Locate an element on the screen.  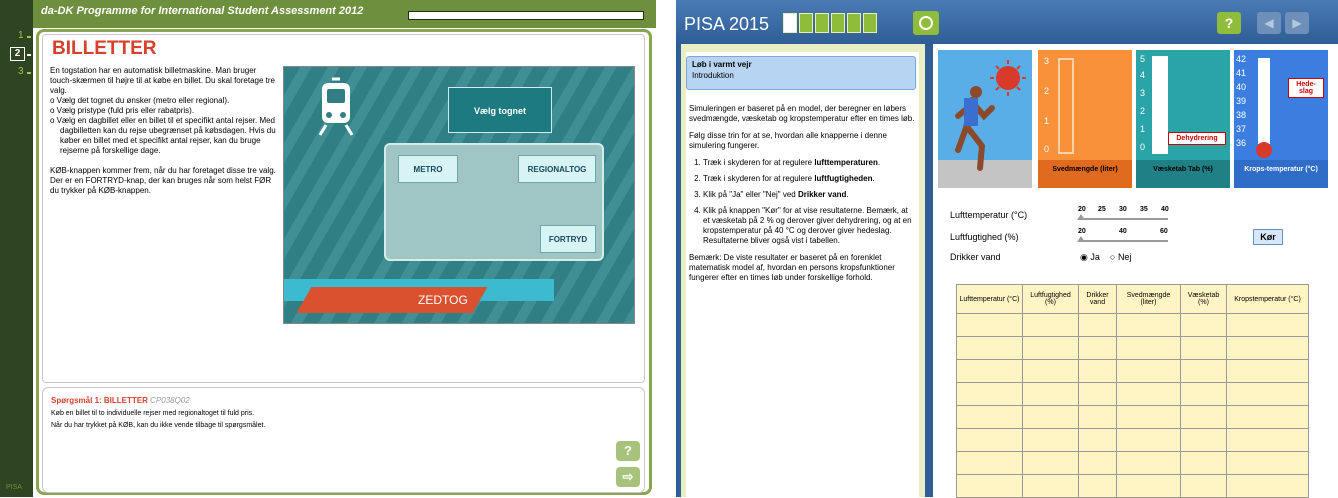
gauge-tick: 41 is located at coordinates (1241, 73).